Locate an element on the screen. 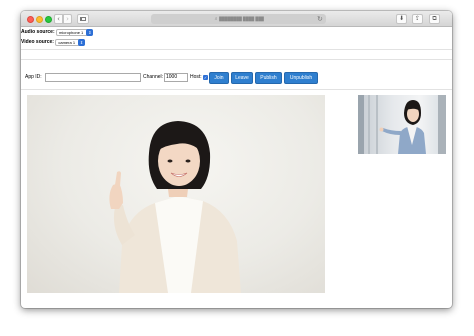 The image size is (474, 336). host-checkbox: ✓ is located at coordinates (205, 77).